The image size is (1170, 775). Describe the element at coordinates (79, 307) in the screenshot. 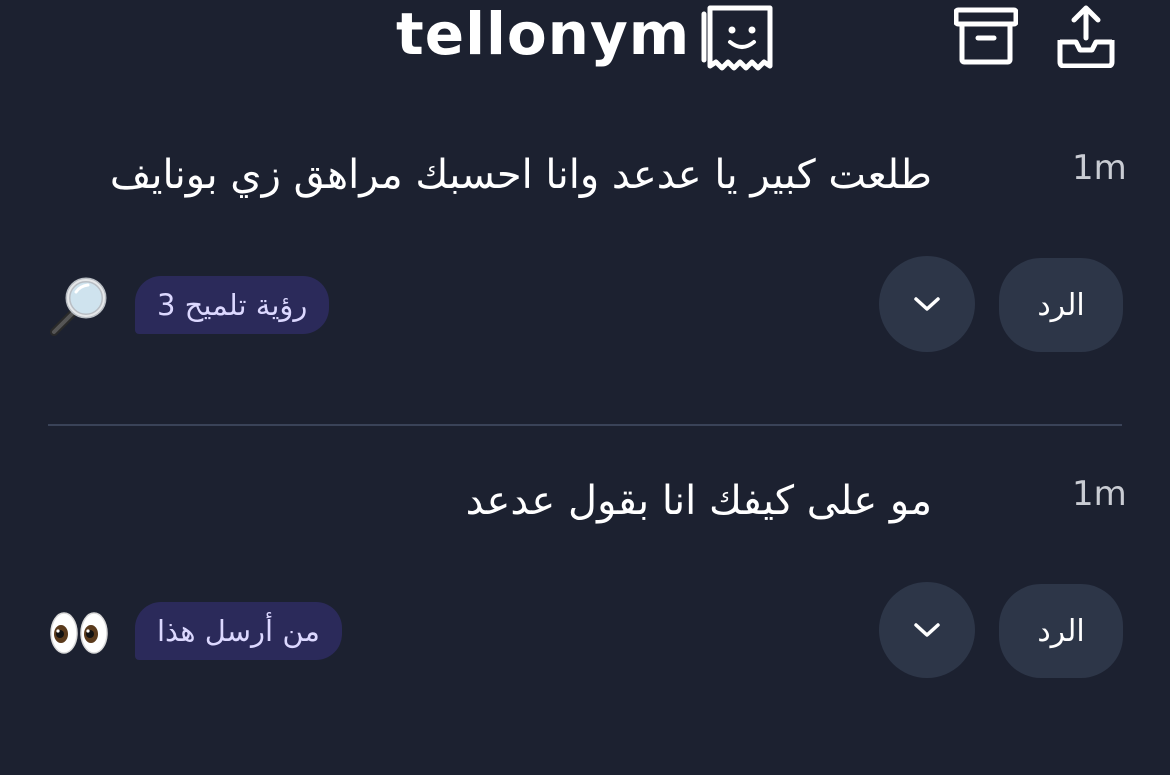

I see `magnifying-glass-emoji` at that location.